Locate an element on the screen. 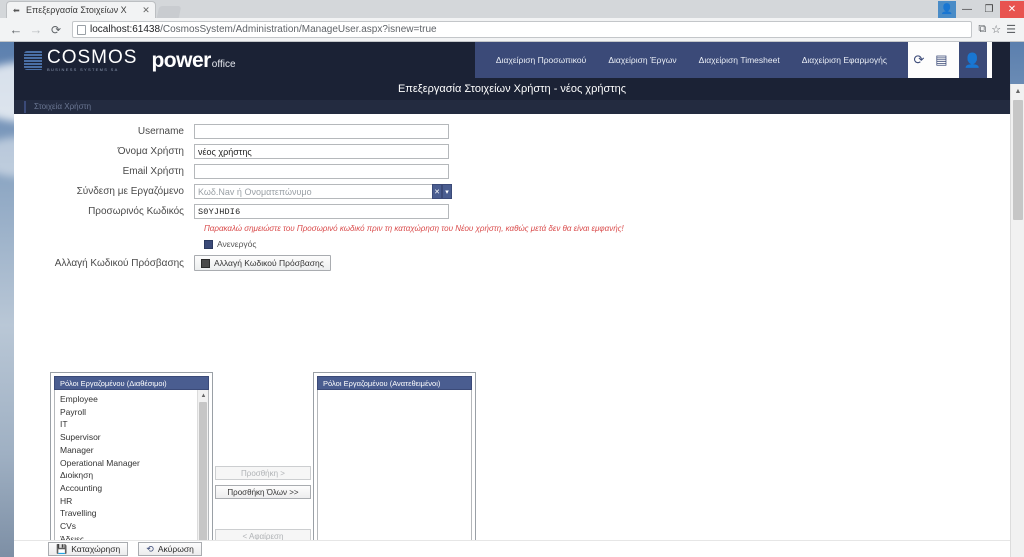  maximize-button: ❐ is located at coordinates (989, 9).